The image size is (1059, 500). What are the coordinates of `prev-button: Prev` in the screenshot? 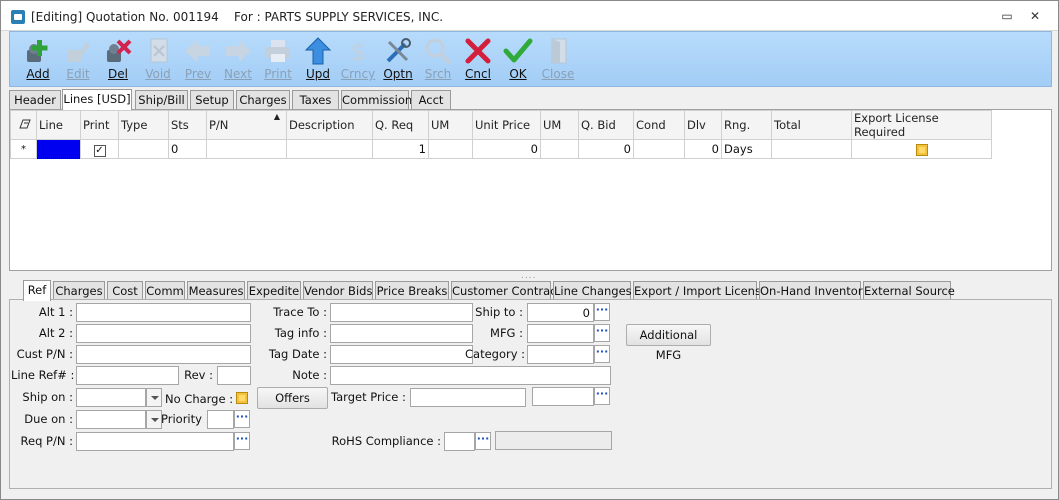 It's located at (198, 60).